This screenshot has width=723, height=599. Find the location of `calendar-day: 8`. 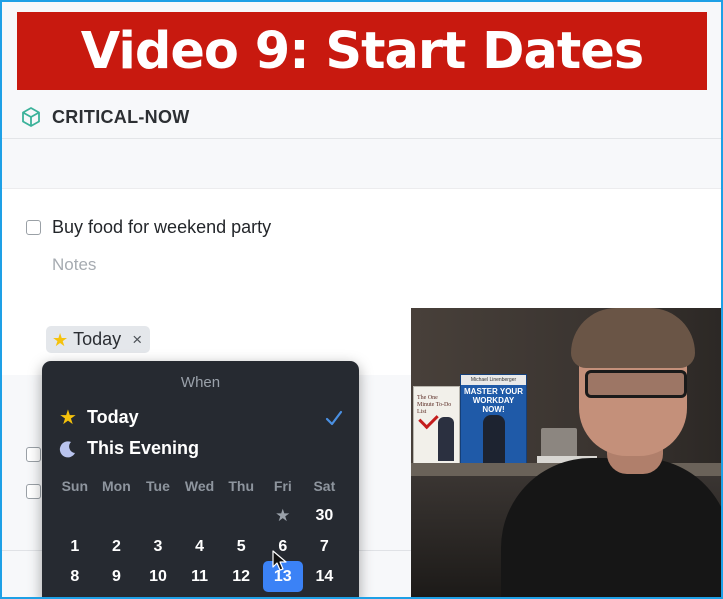

calendar-day: 8 is located at coordinates (75, 576).